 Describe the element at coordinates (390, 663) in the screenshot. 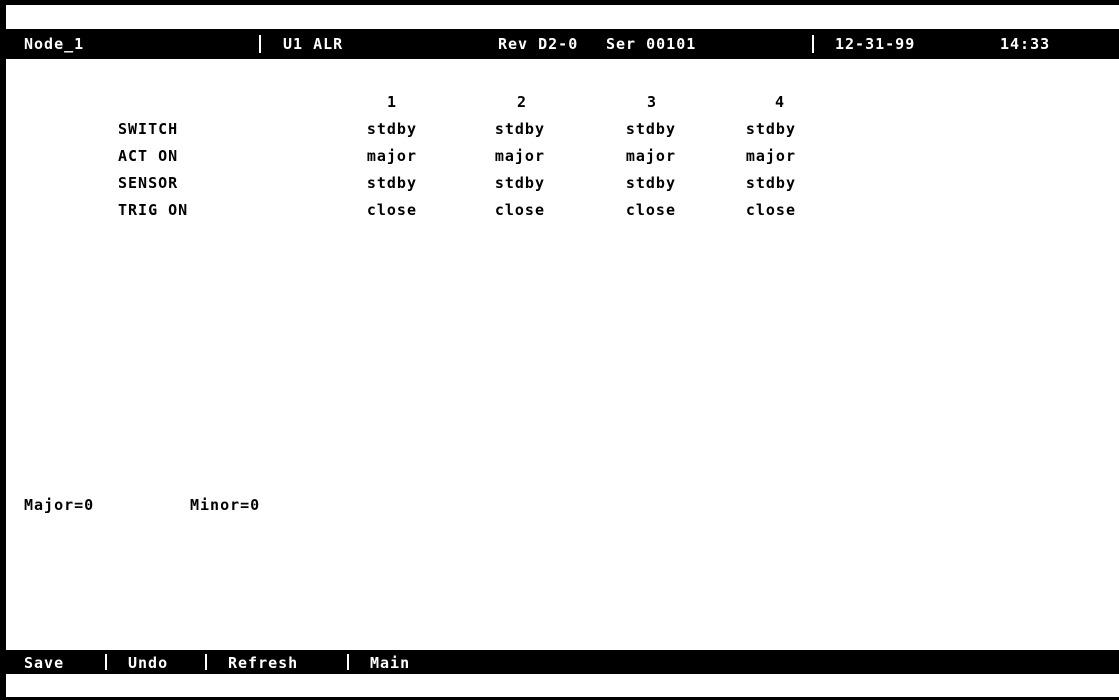

I see `main-button: Main` at that location.